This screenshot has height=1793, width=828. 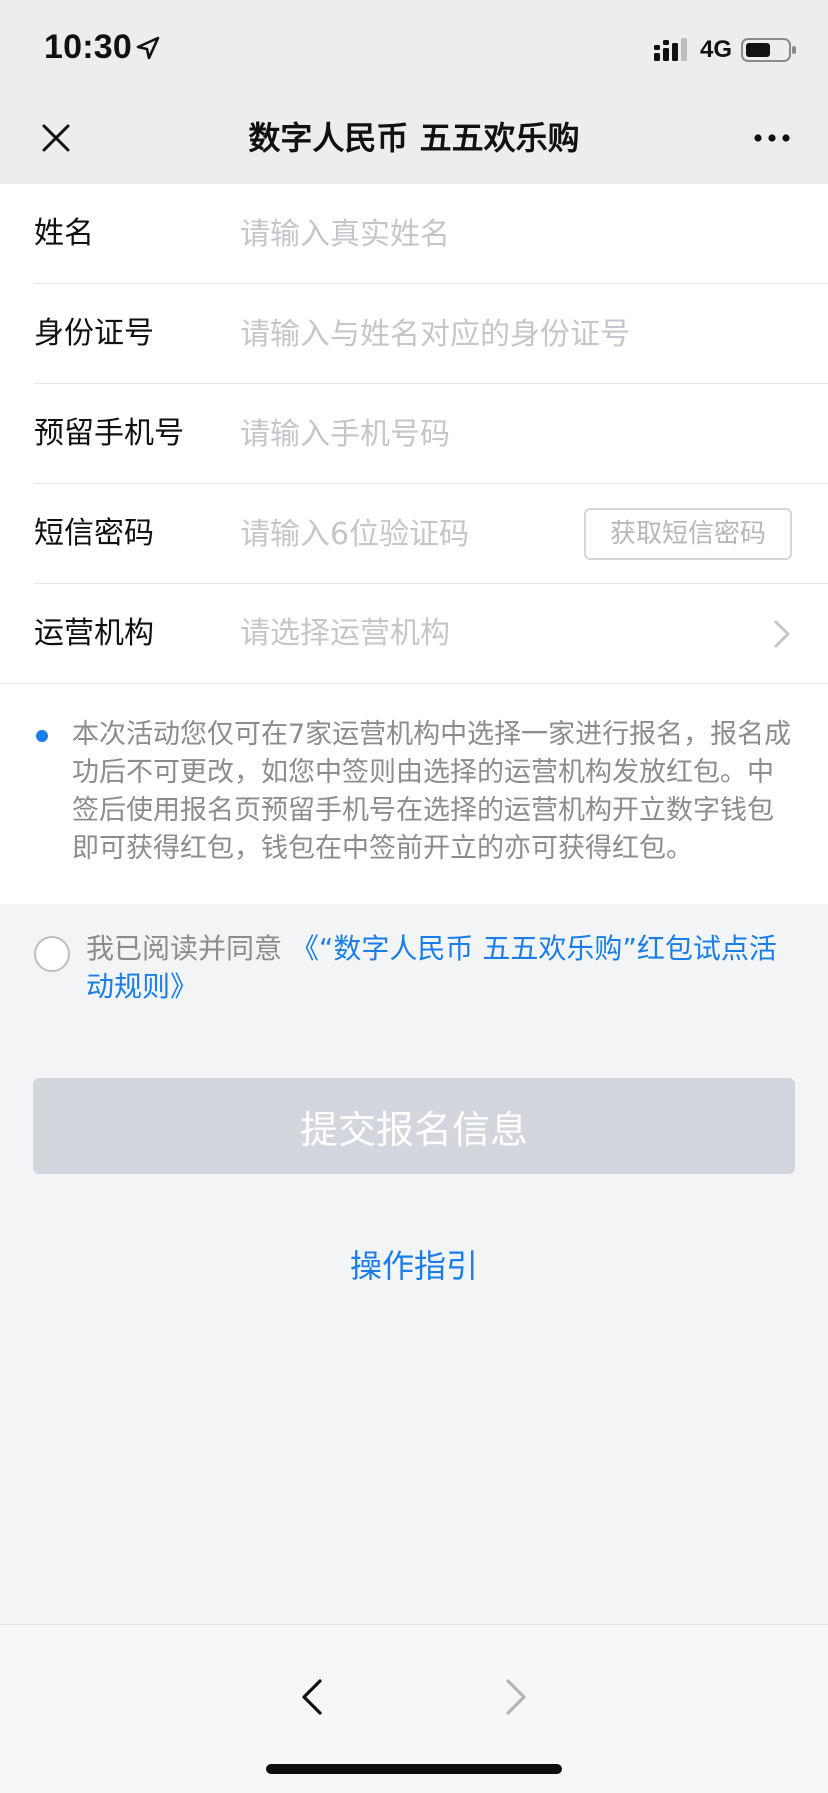 What do you see at coordinates (148, 48) in the screenshot?
I see `location-arrow-icon` at bounding box center [148, 48].